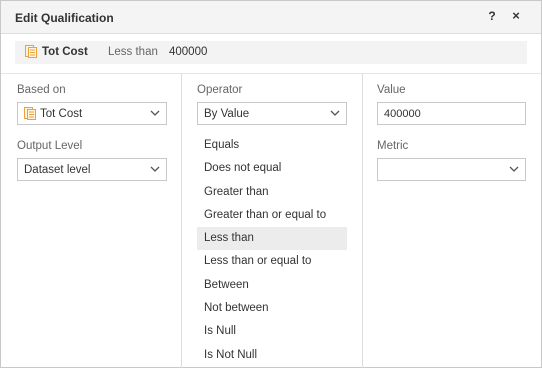 The image size is (542, 368). What do you see at coordinates (272, 168) in the screenshot?
I see `operator-option: Does not equal` at bounding box center [272, 168].